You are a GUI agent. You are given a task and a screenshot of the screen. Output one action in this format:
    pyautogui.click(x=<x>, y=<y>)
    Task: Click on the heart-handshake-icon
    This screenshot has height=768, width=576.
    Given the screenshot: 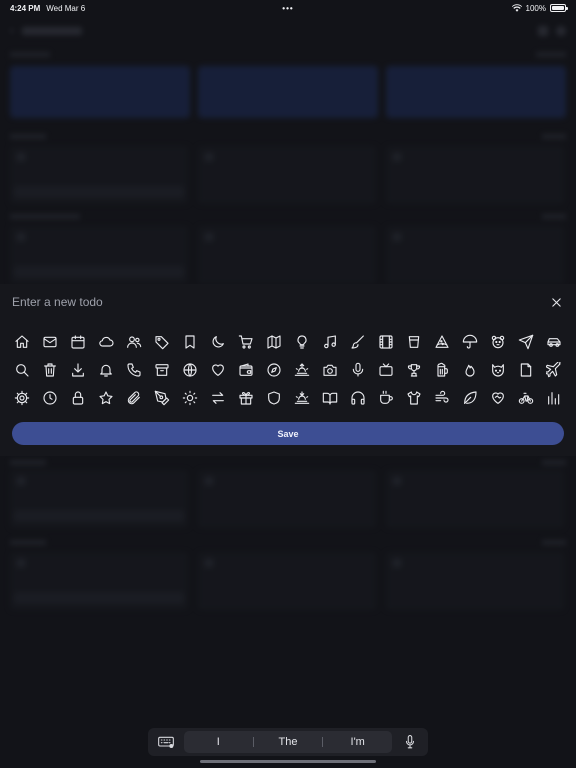 What is the action you would take?
    pyautogui.click(x=498, y=398)
    